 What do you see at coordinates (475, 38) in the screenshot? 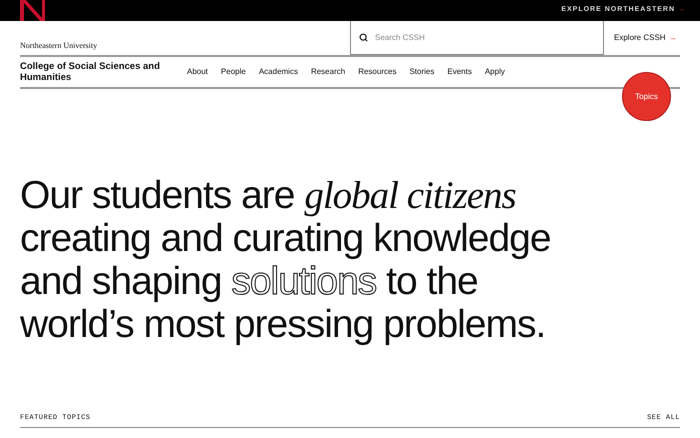
I see `search-field: Search CSSH` at bounding box center [475, 38].